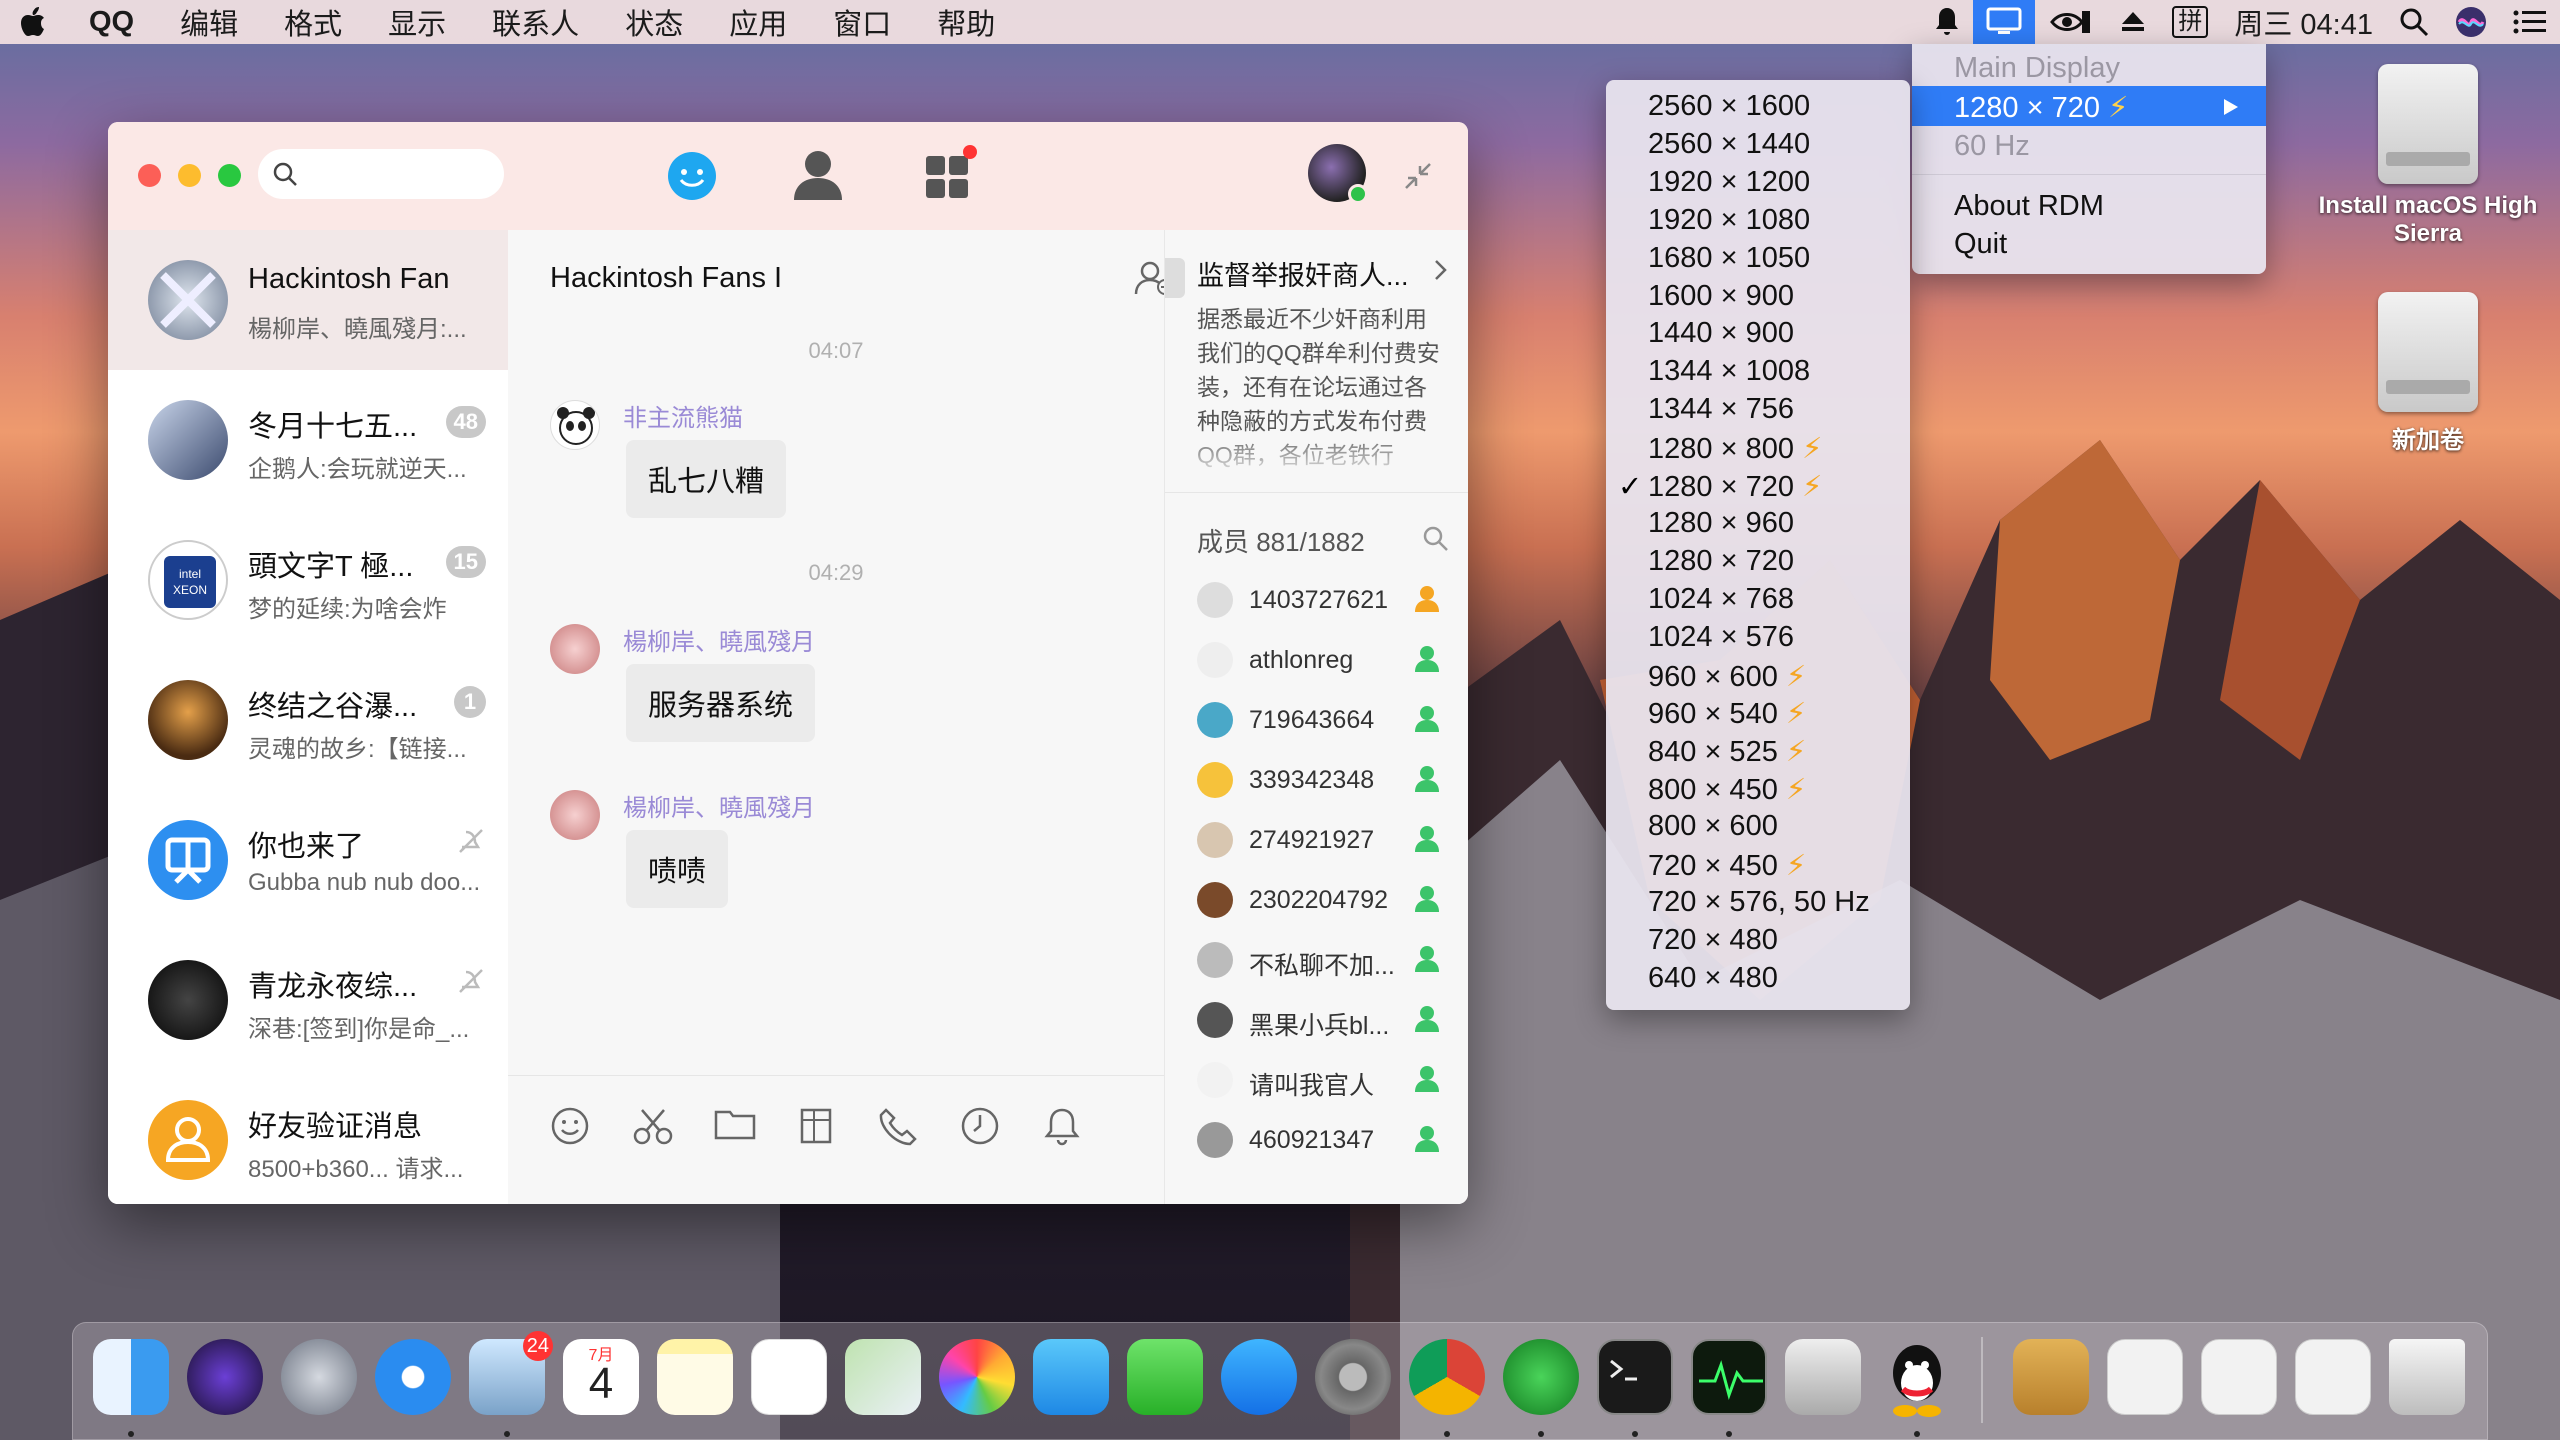  Describe the element at coordinates (308, 720) in the screenshot. I see `conversation-item: 终结之谷瀑... 灵魂的故乡:【链接... 1` at that location.